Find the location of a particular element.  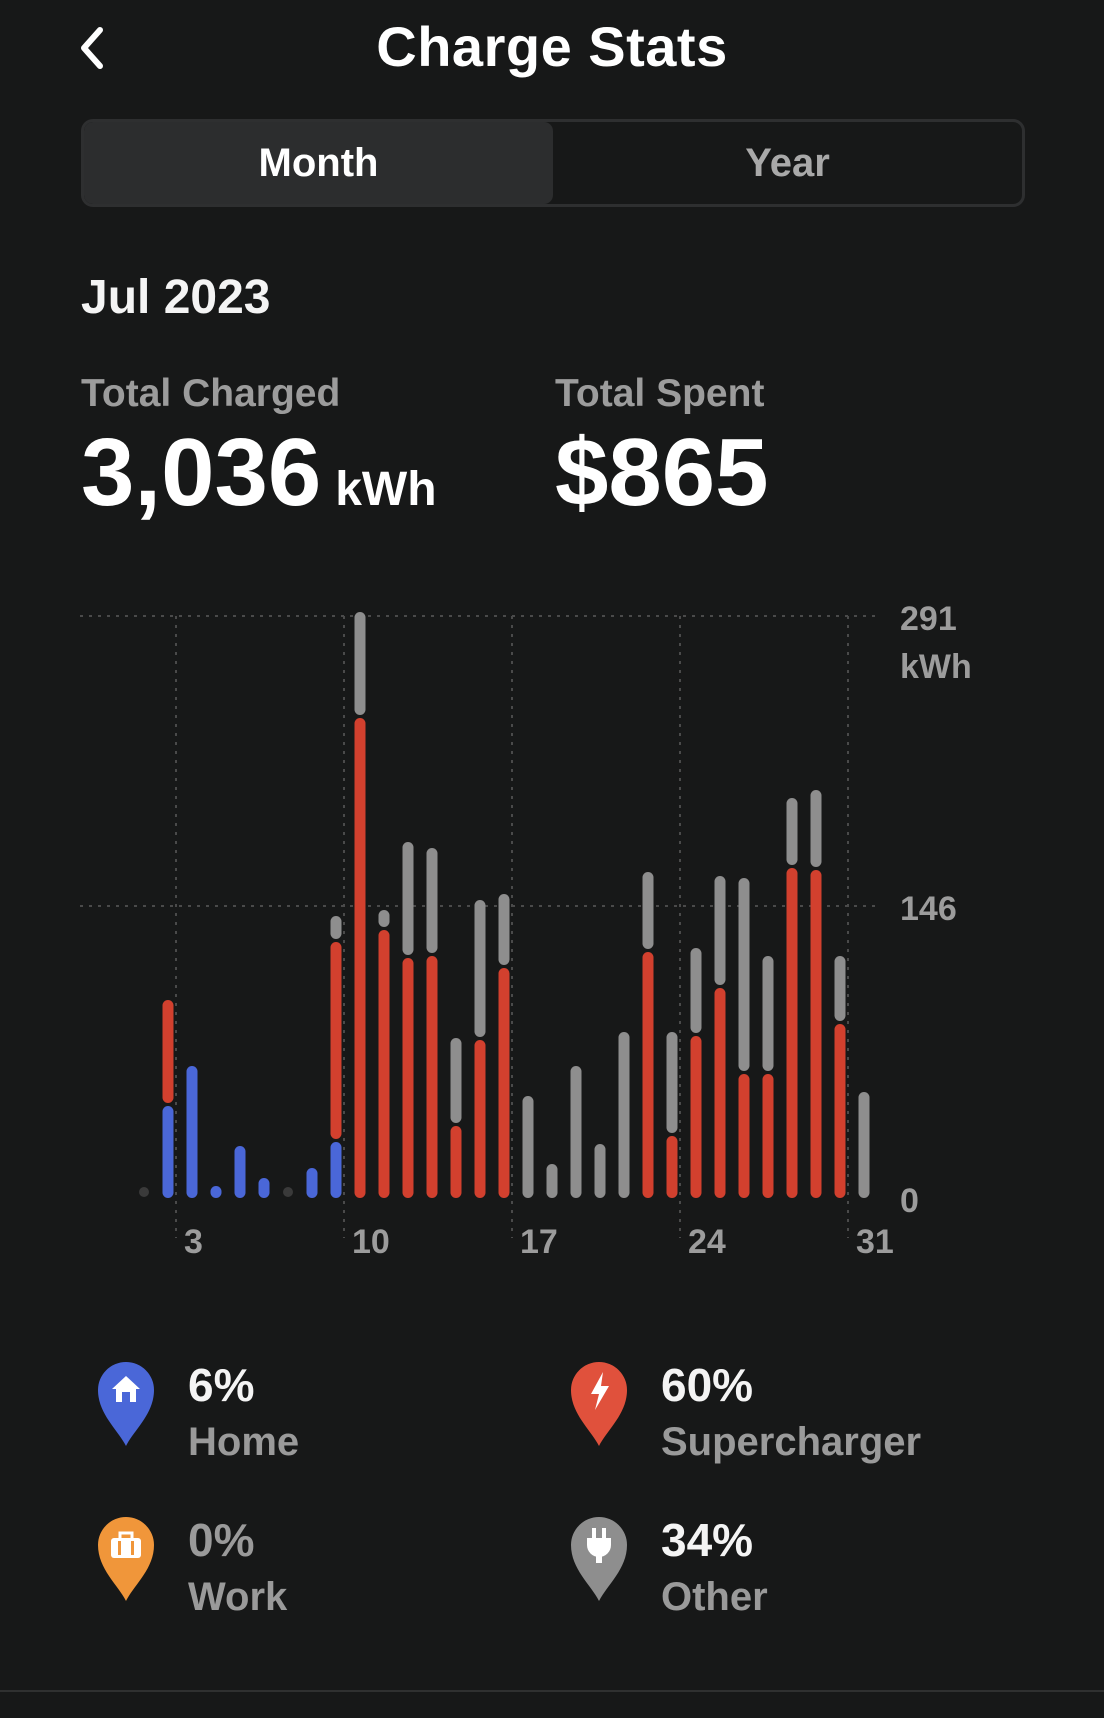

total-charged-unit: kWh is located at coordinates (386, 489).